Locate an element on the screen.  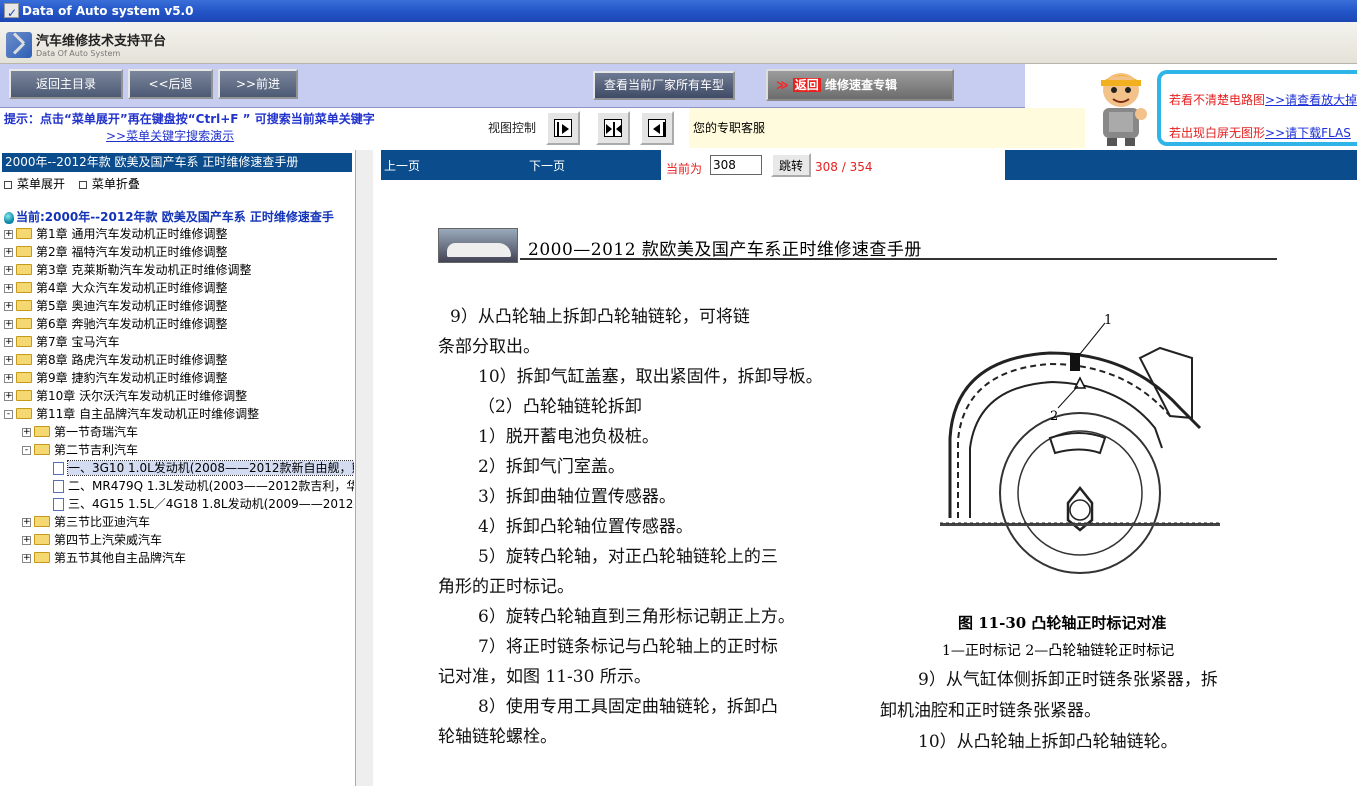
figure-legend: 1—正时标记 2—凸轮轴链轮正时标记 is located at coordinates (1058, 651).